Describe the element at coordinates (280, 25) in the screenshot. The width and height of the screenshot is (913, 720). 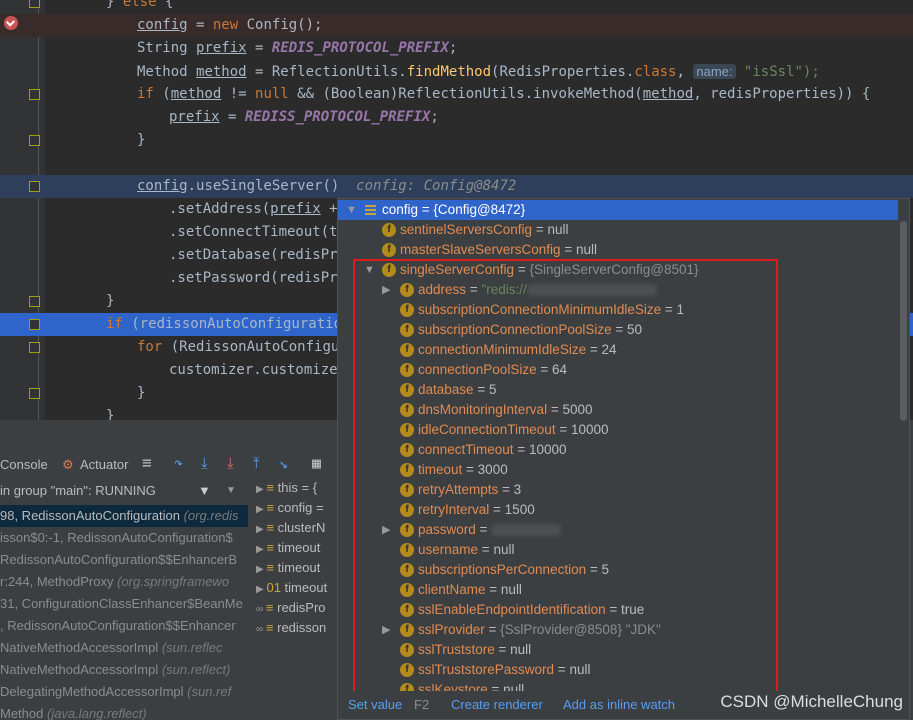
I see `code-token: Config();` at that location.